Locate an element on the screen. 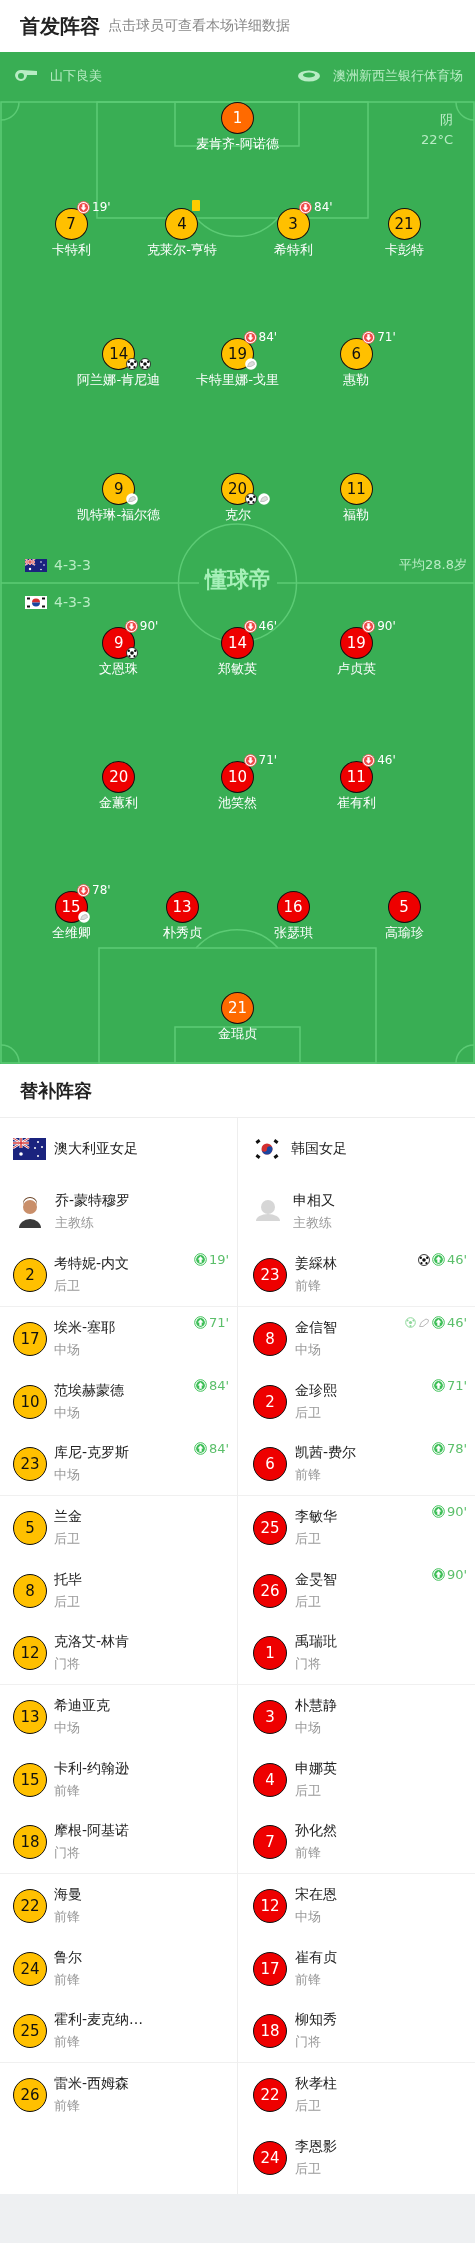  player-badge: 9 is located at coordinates (119, 489).